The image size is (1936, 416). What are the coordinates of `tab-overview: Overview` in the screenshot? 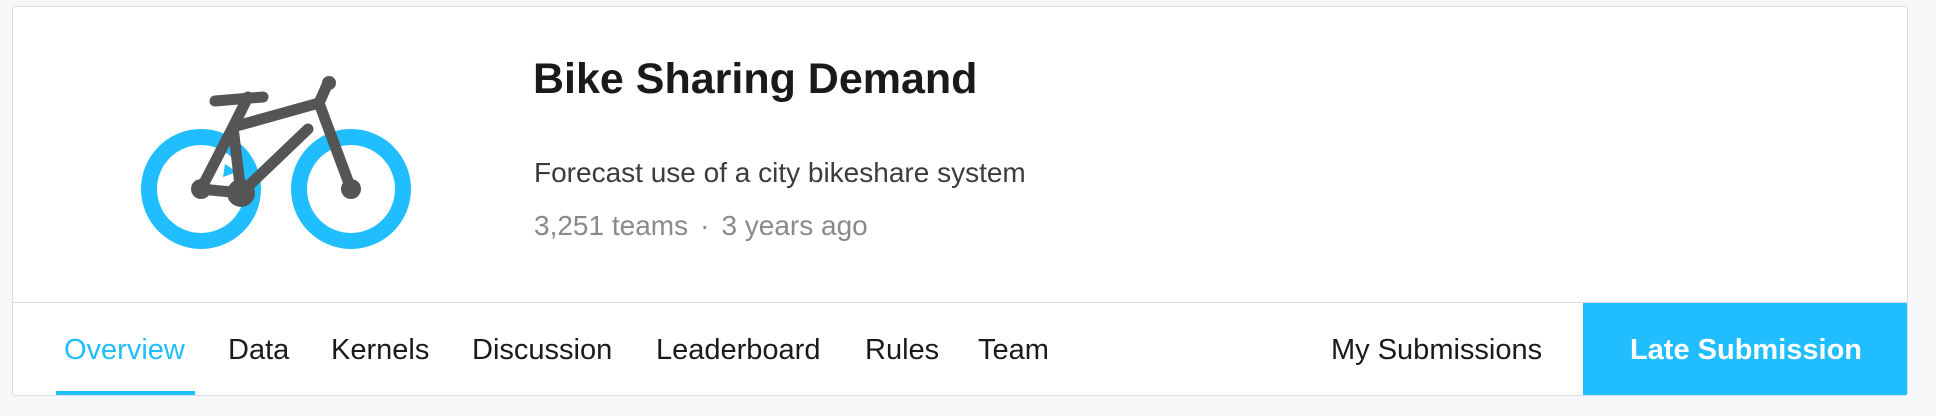 It's located at (124, 349).